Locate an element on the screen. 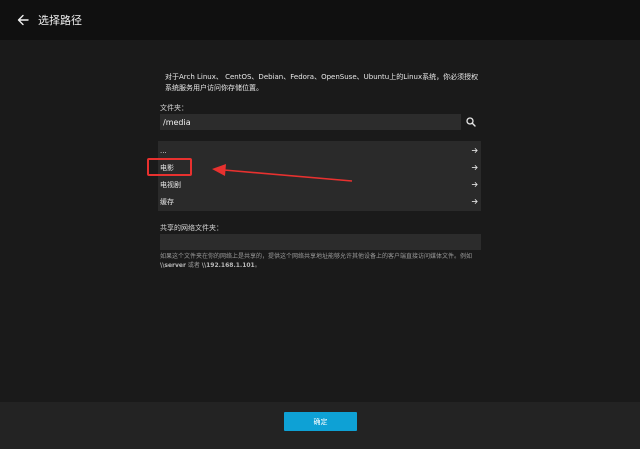 The image size is (640, 449). share-label: 共享的网络文件夹： is located at coordinates (191, 228).